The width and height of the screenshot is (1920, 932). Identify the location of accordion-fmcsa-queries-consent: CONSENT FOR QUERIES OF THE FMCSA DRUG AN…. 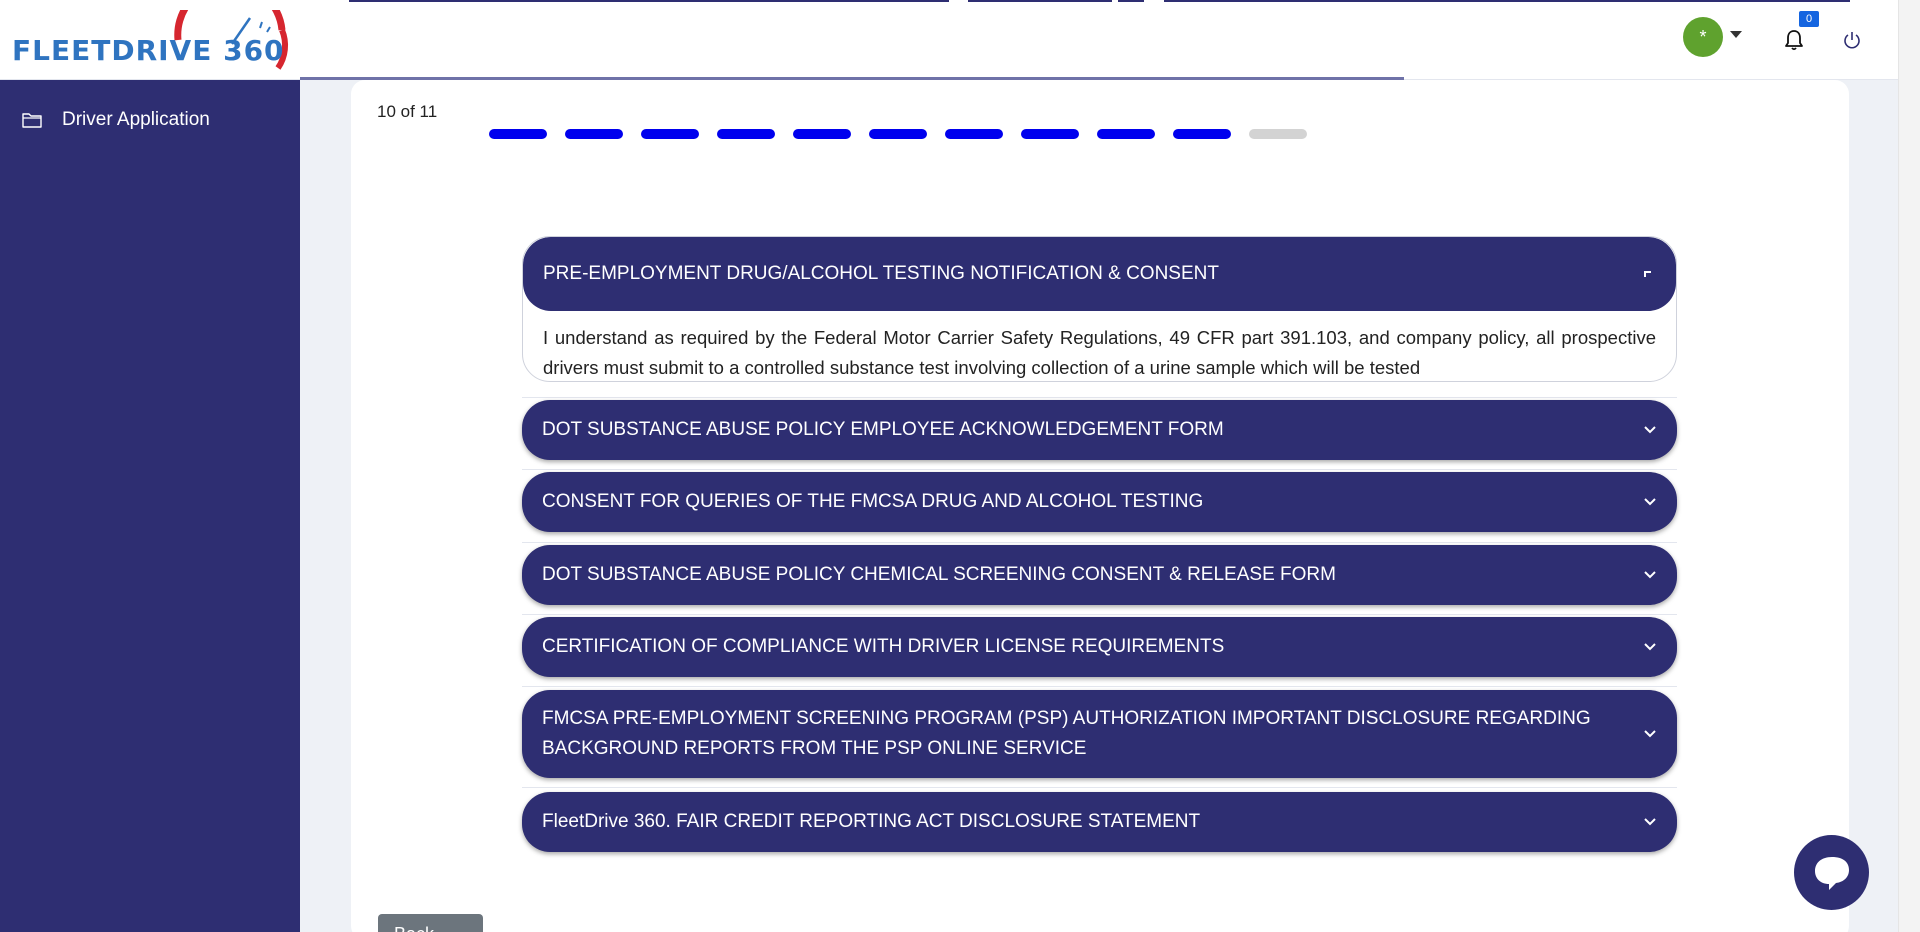
(1099, 502).